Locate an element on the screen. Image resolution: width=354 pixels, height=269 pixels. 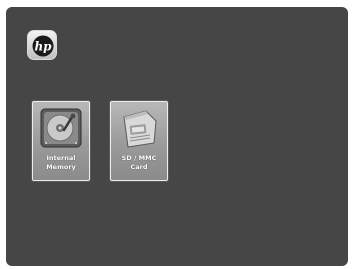
internal-memory-button: Internal Memory is located at coordinates (61, 141).